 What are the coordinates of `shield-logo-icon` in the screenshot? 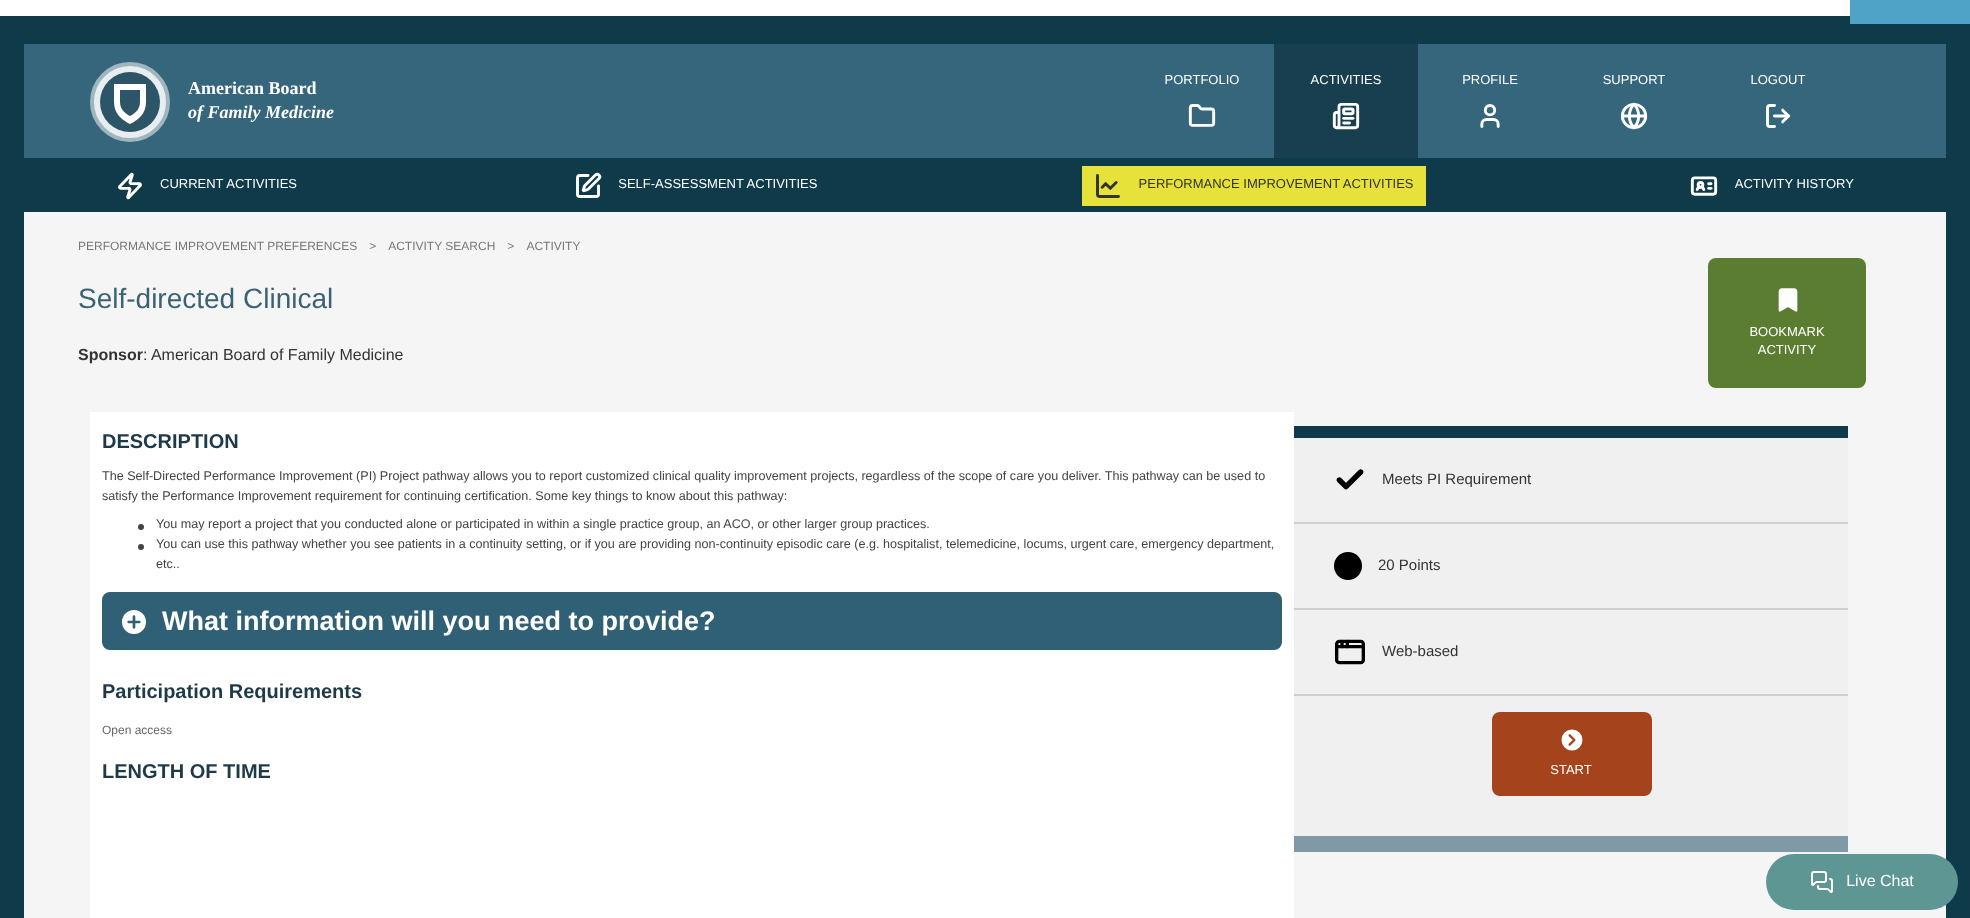 It's located at (130, 101).